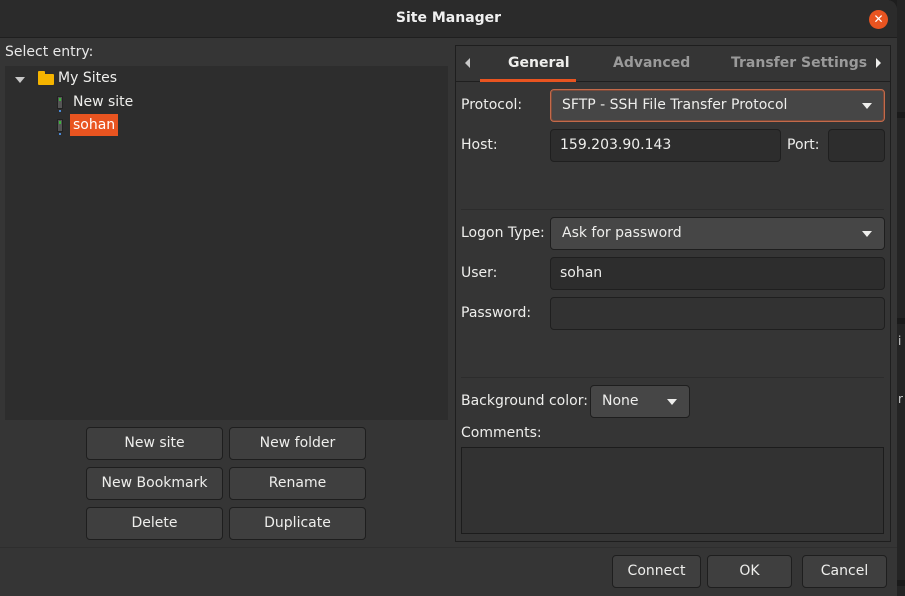 This screenshot has height=596, width=905. Describe the element at coordinates (479, 273) in the screenshot. I see `user-label: User:` at that location.